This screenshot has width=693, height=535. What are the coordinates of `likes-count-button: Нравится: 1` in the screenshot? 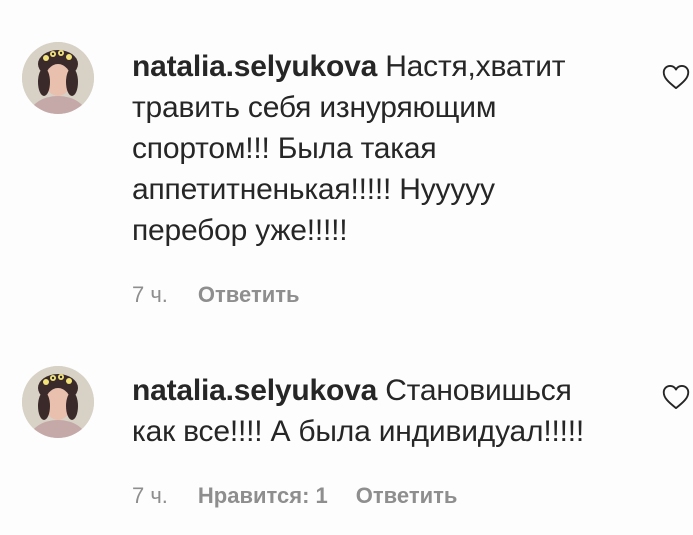 It's located at (263, 496).